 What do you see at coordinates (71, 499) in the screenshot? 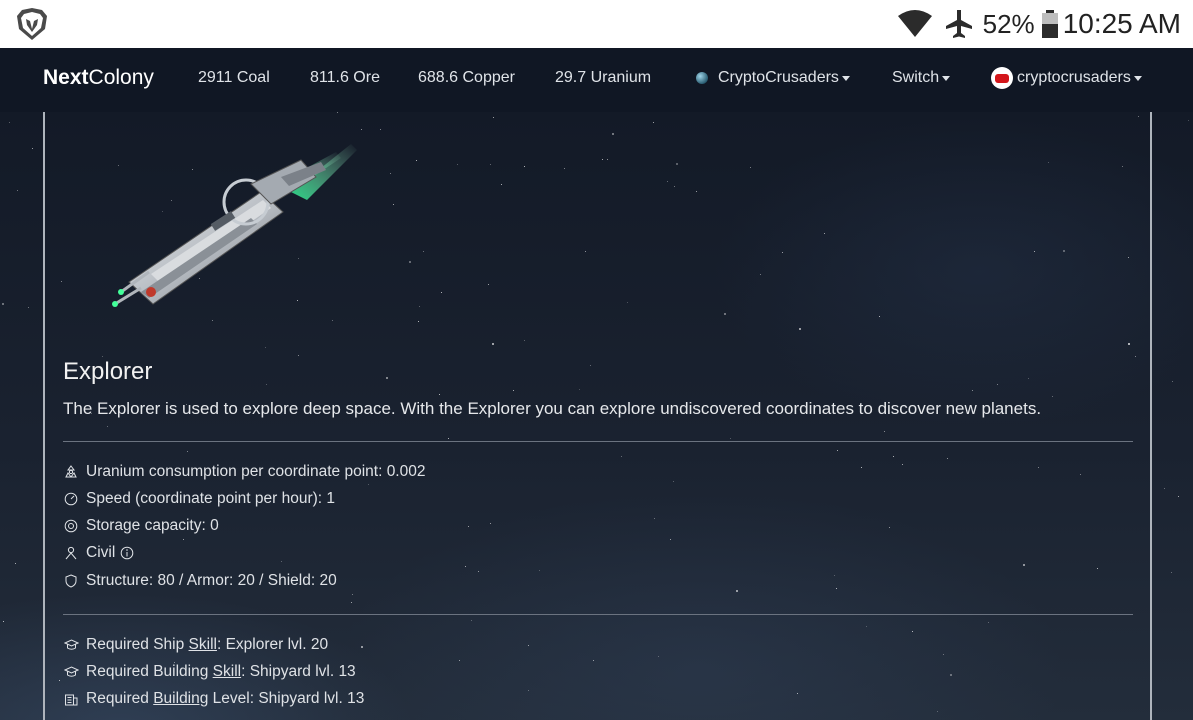
I see `speedometer-icon` at bounding box center [71, 499].